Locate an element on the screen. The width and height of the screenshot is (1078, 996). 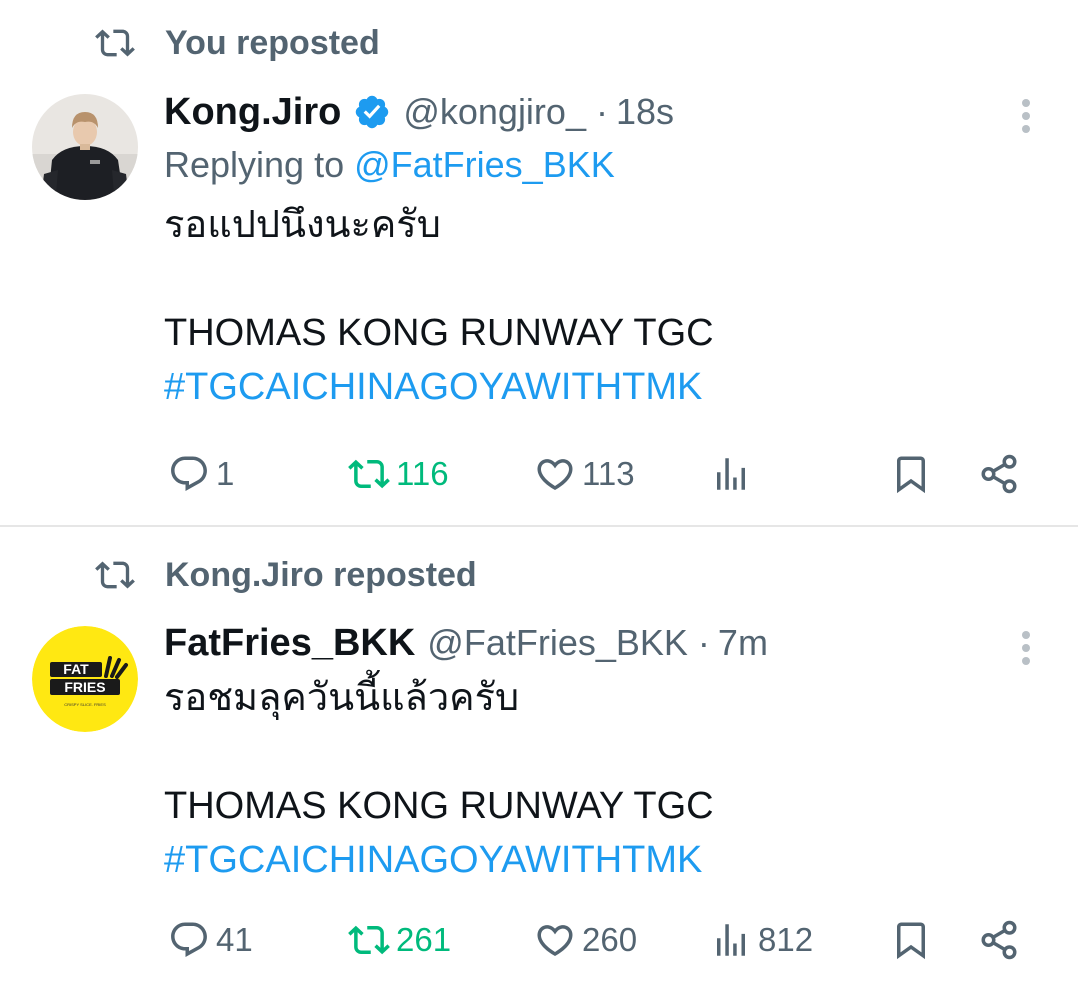
avatar-photo is located at coordinates (85, 147).